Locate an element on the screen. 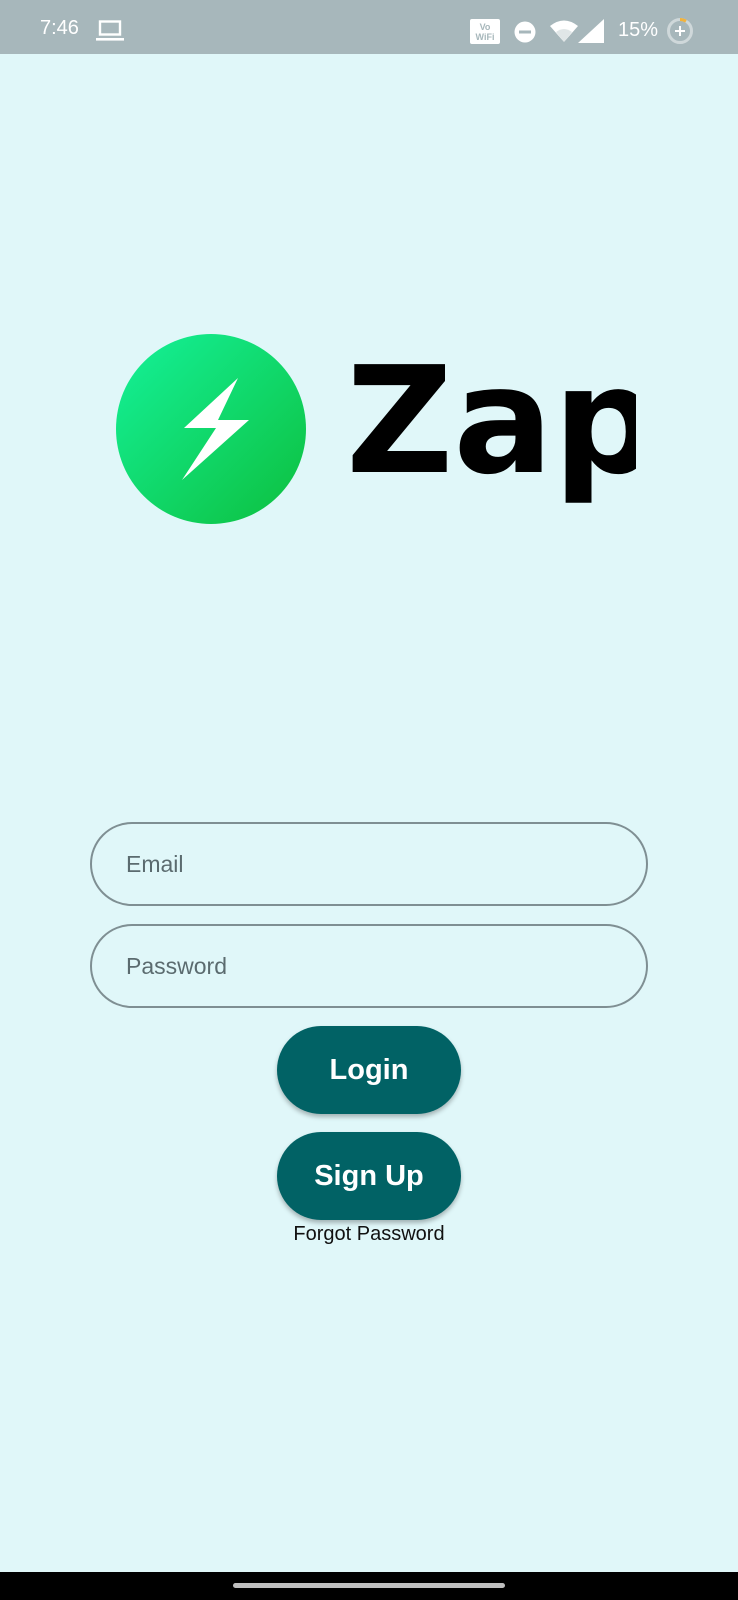 This screenshot has width=738, height=1600. forgot-password-link: Forgot Password is located at coordinates (369, 1234).